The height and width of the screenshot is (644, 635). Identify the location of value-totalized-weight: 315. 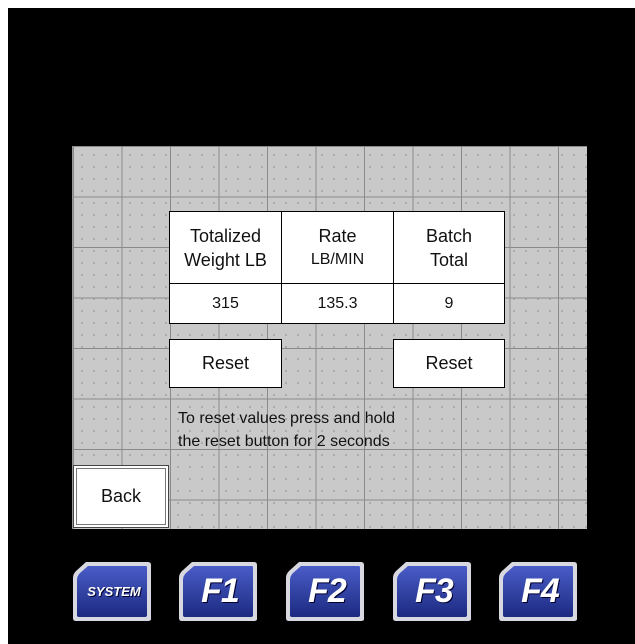
(225, 303).